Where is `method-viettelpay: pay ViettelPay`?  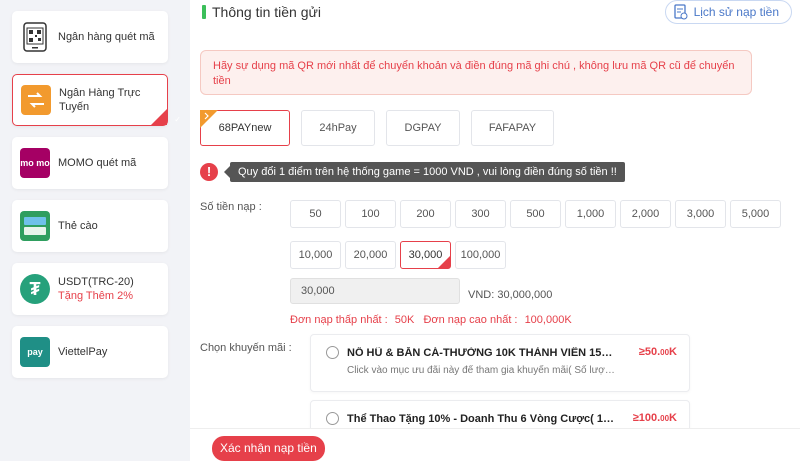 method-viettelpay: pay ViettelPay is located at coordinates (90, 352).